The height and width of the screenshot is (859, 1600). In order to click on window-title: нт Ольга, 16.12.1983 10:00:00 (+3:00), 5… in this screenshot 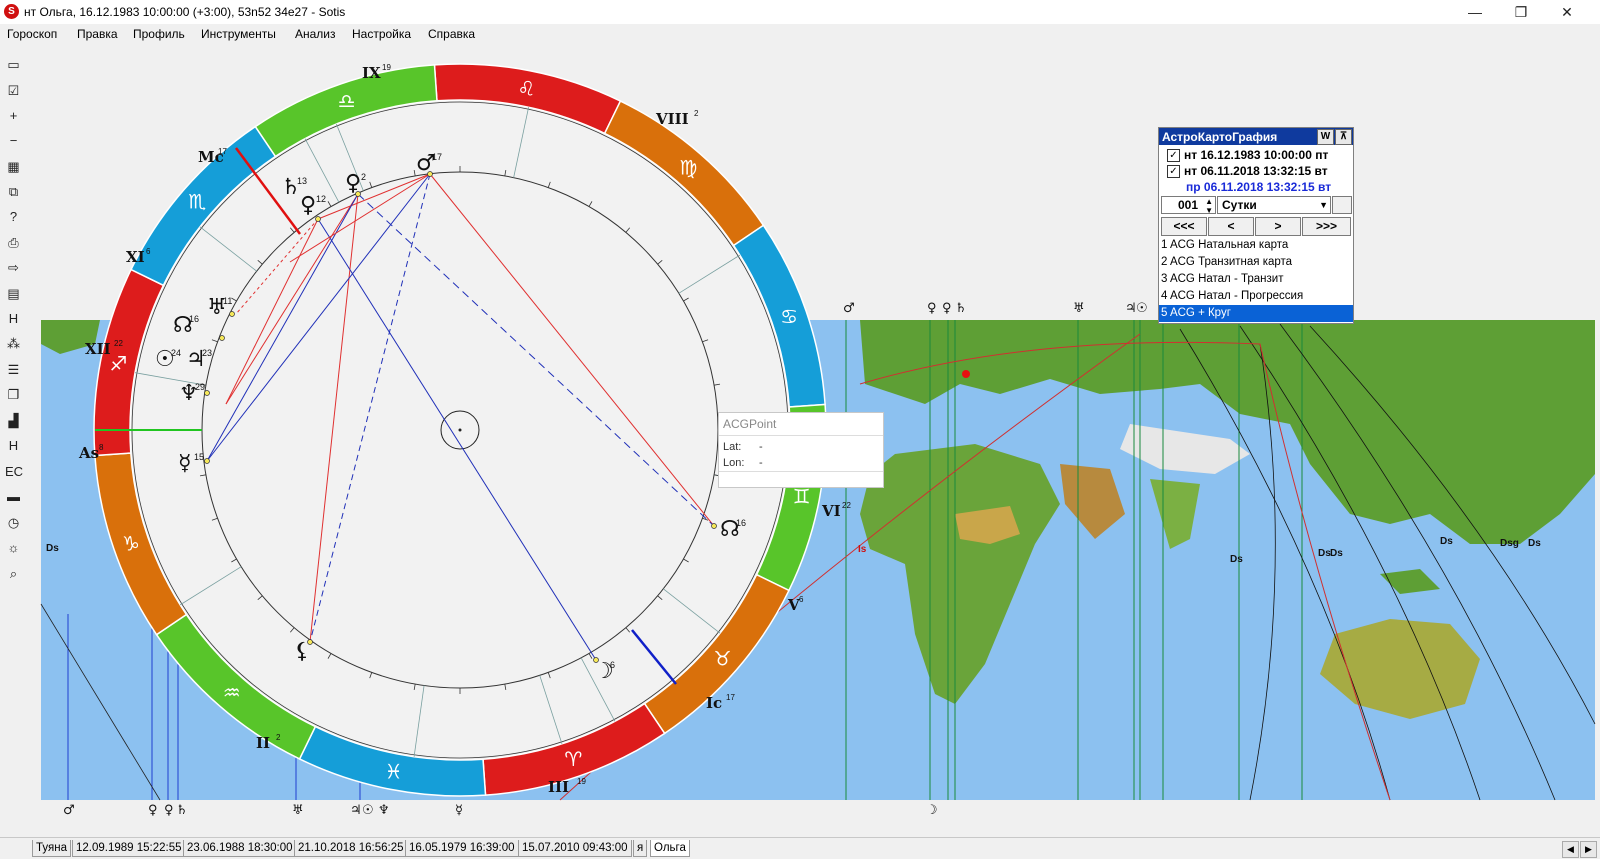, I will do `click(185, 12)`.